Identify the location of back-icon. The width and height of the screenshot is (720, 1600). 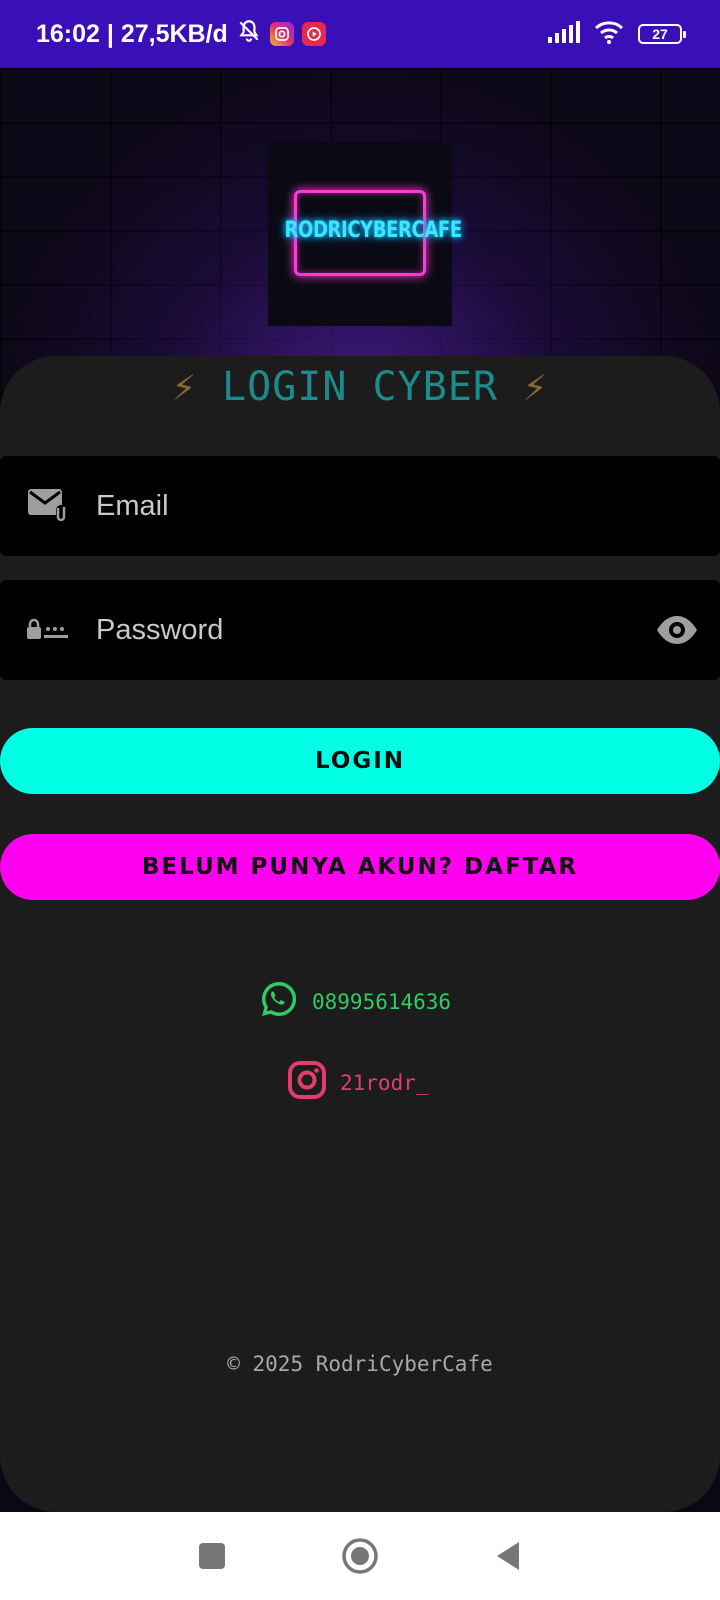
(508, 1556).